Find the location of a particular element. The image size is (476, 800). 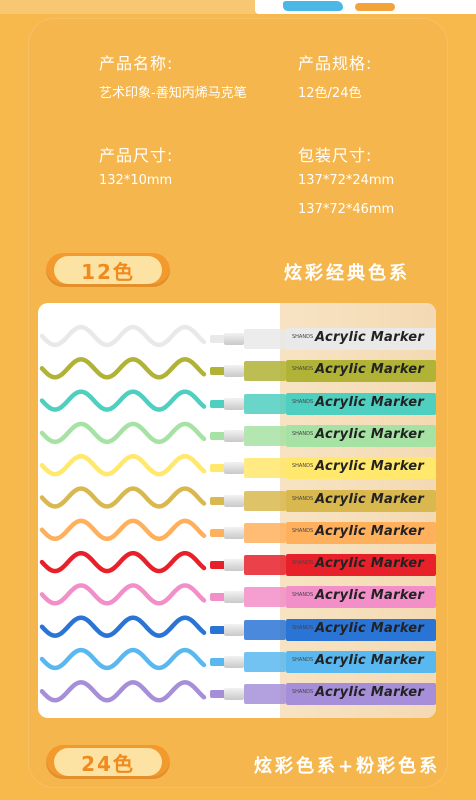

product-name-label: 产品名称: is located at coordinates (136, 63).